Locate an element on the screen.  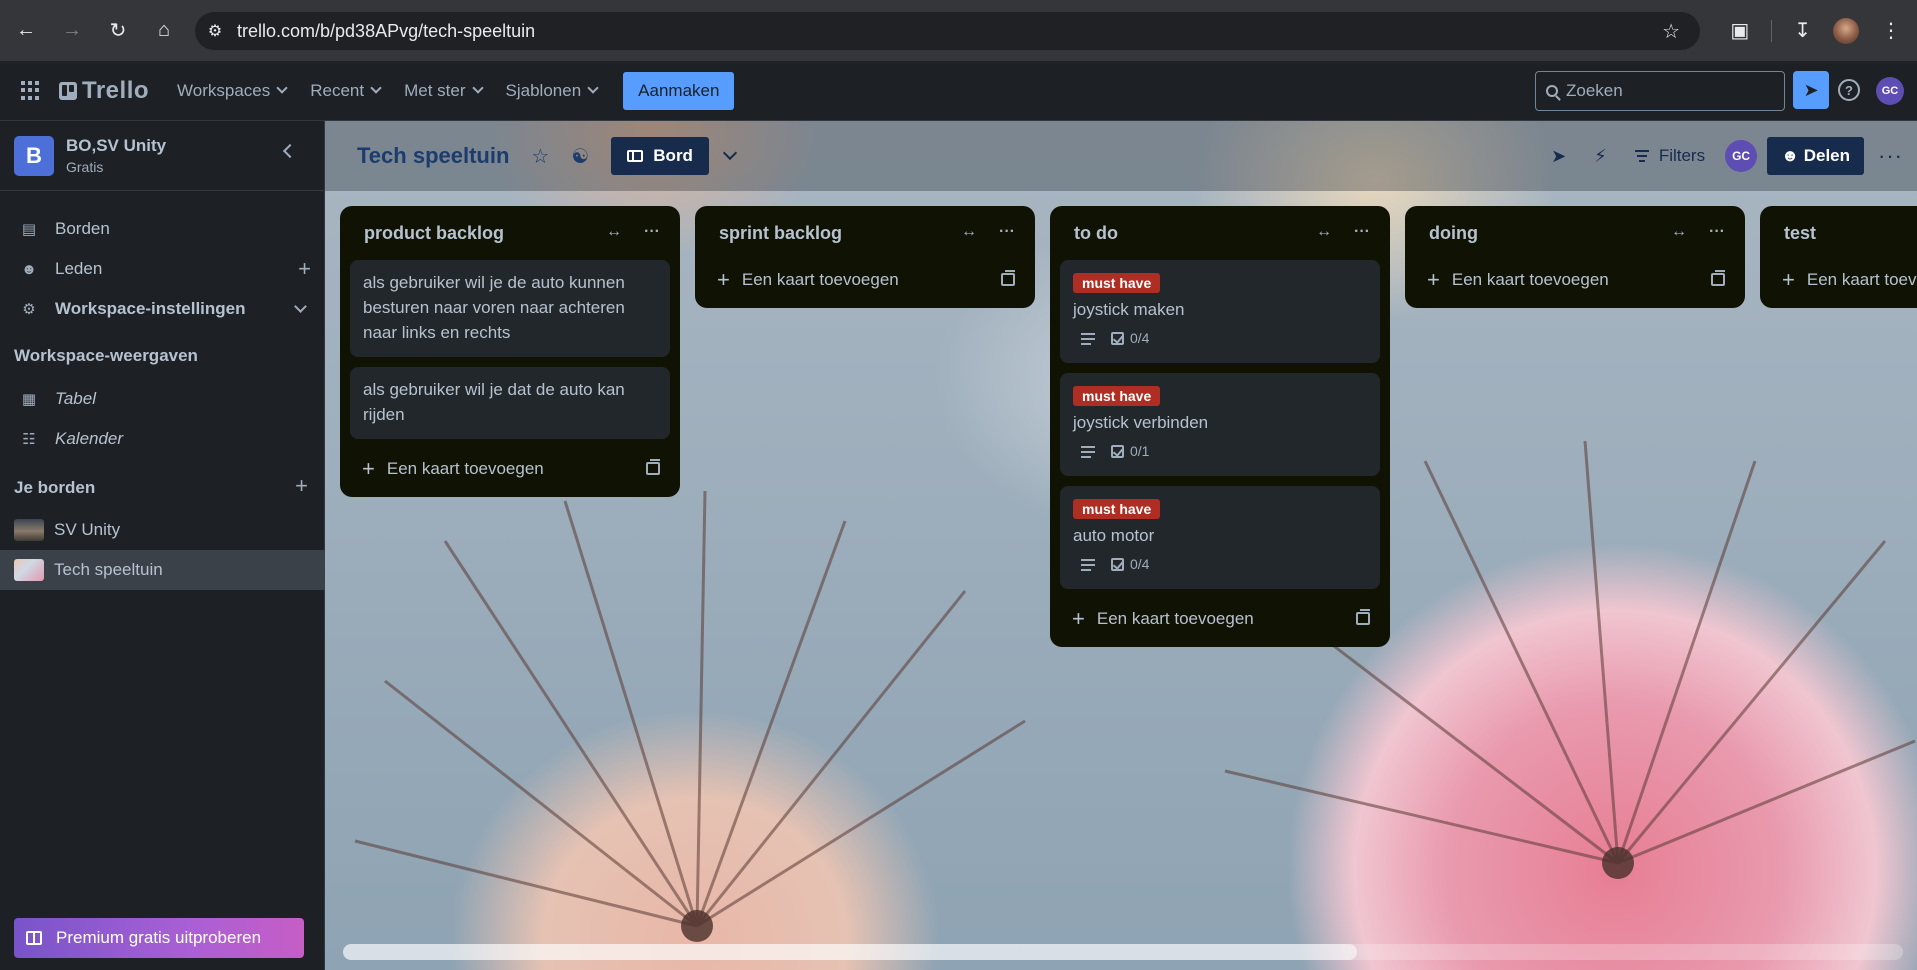
more-icon: ··· is located at coordinates (1890, 156).